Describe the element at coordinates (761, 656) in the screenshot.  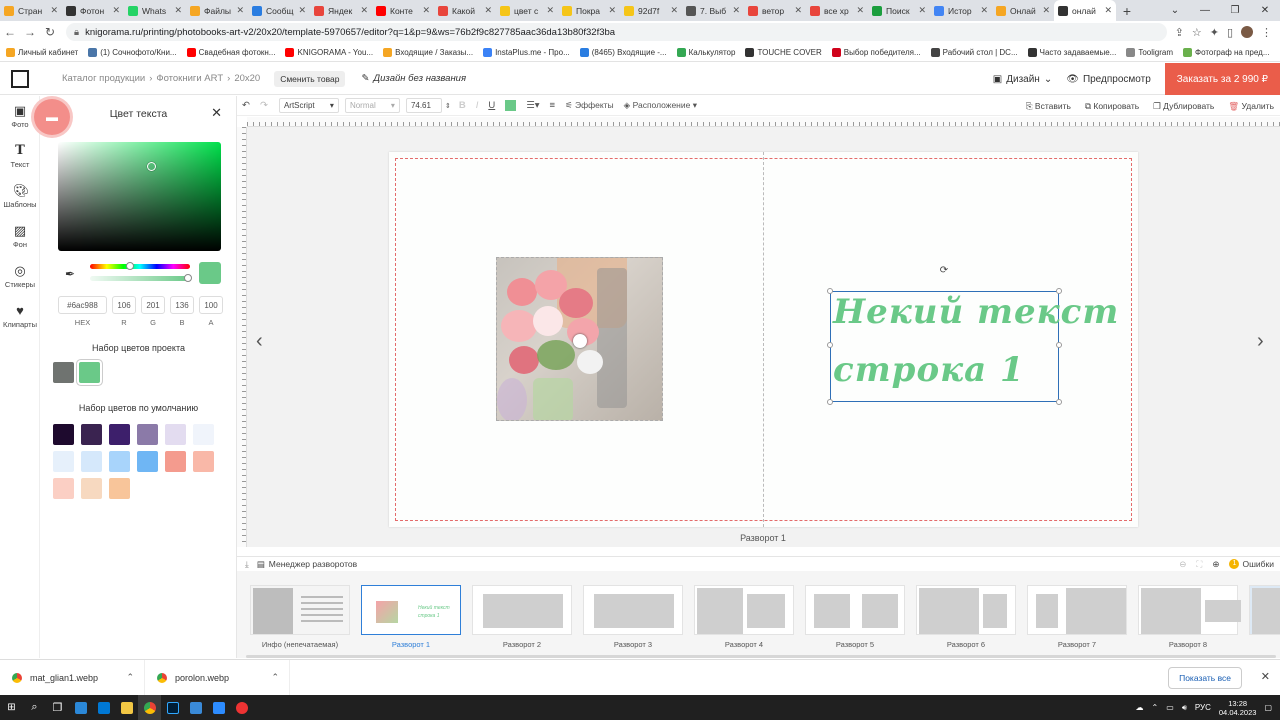
I see `thumbnails-scrollbar` at that location.